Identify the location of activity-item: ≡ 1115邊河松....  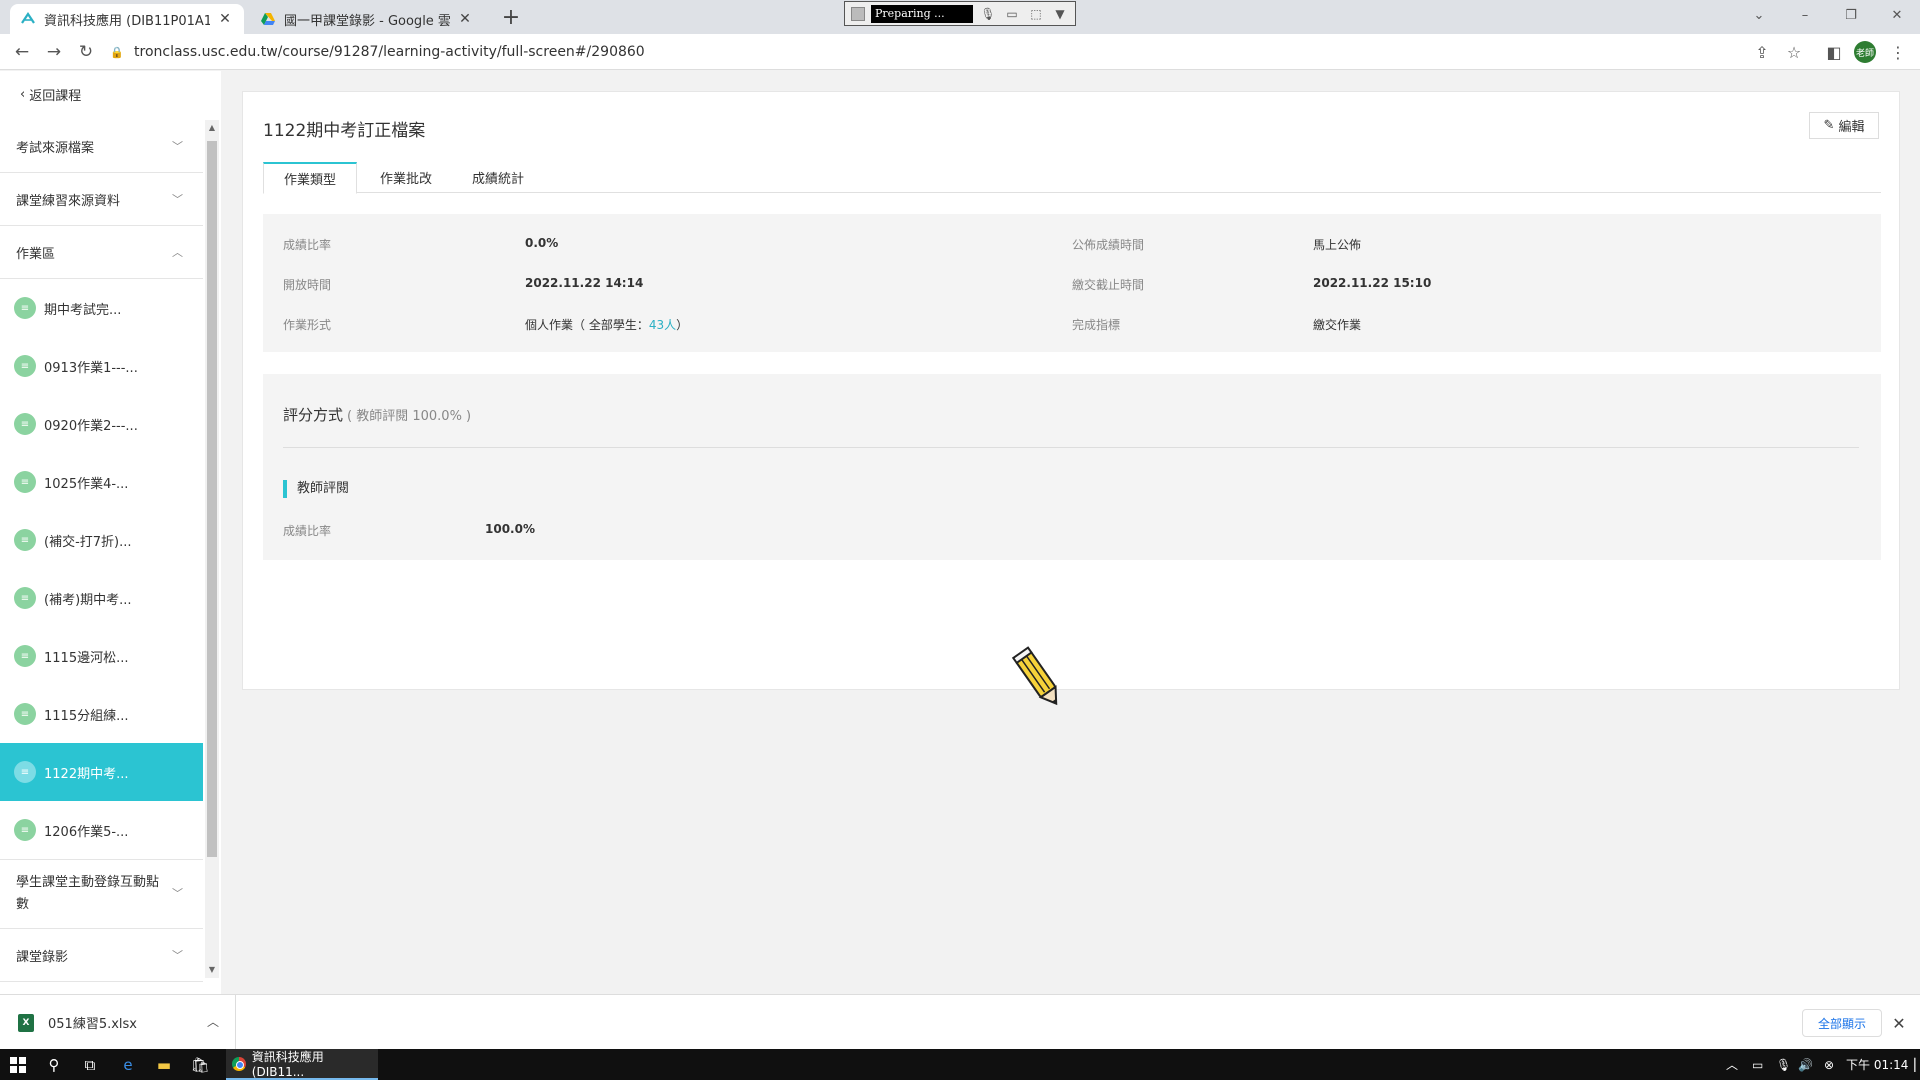
(101, 656).